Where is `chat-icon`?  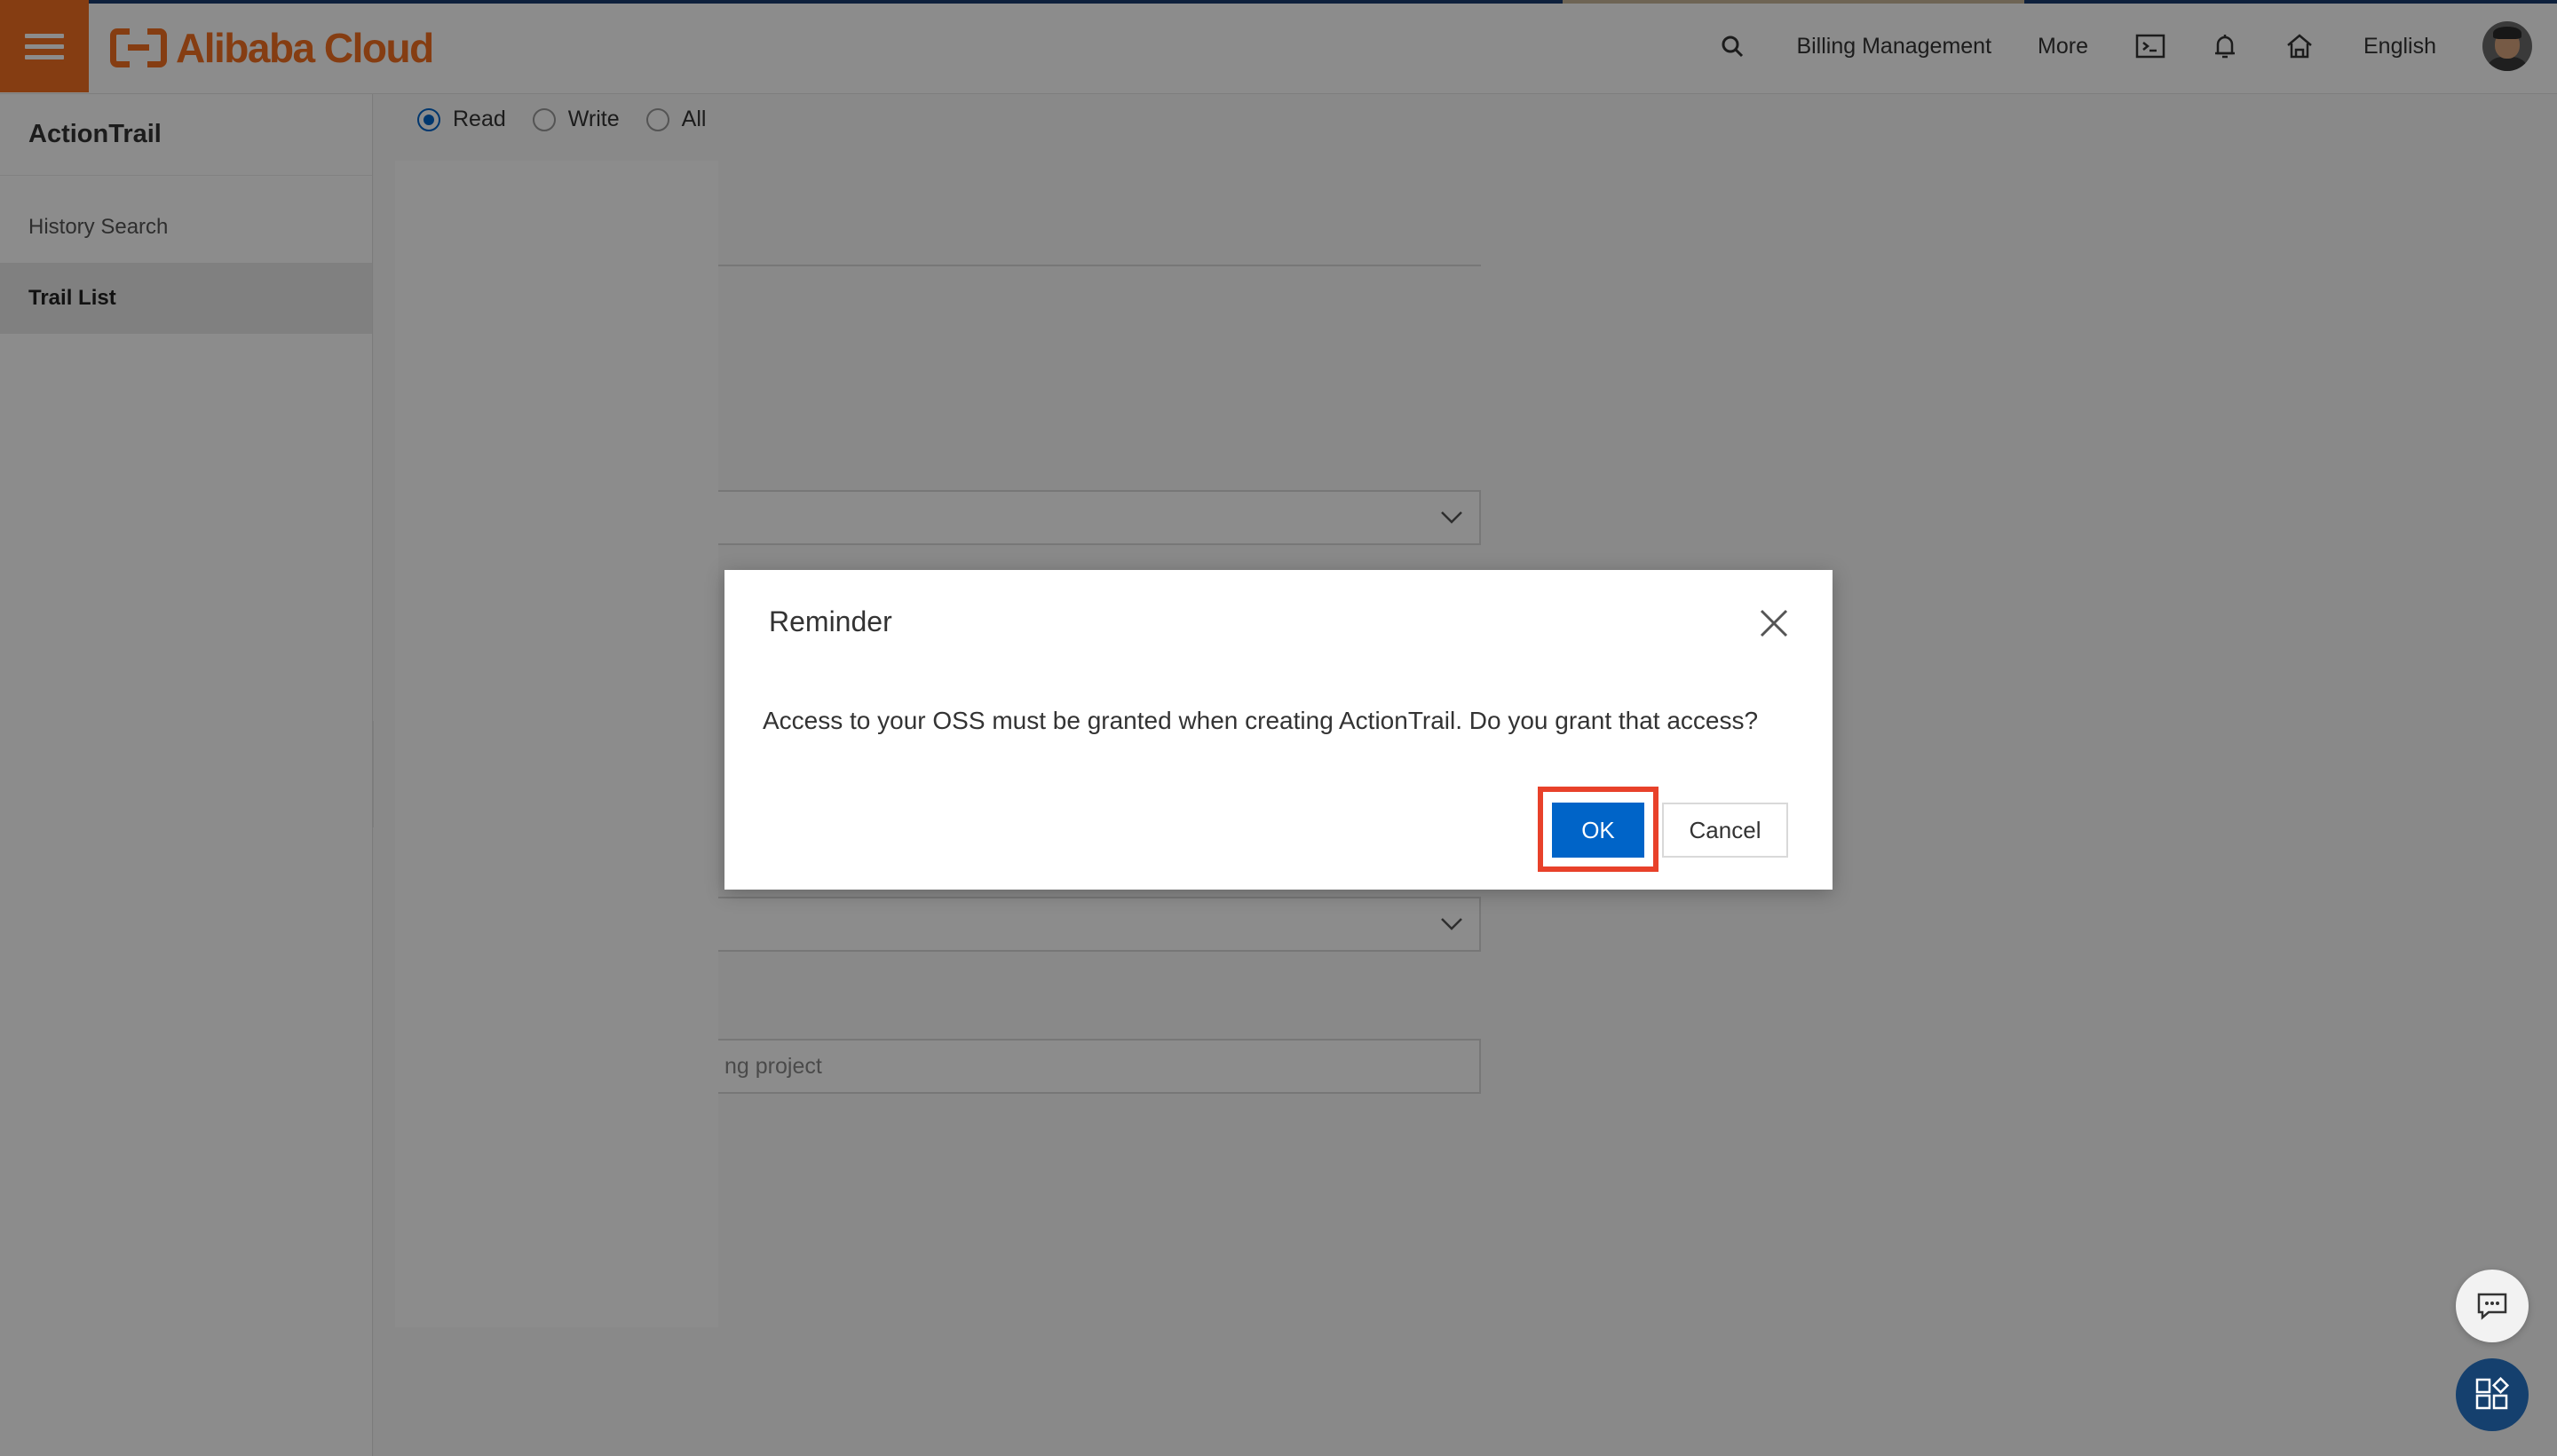
chat-icon is located at coordinates (2492, 1306).